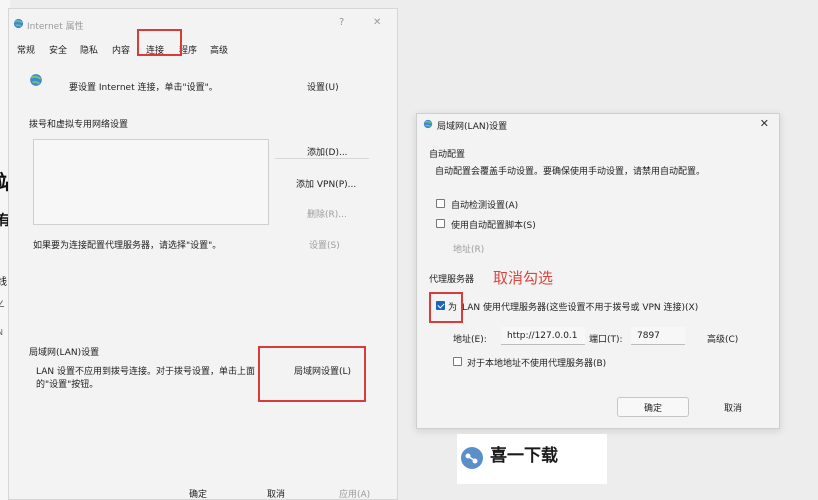 The width and height of the screenshot is (818, 500). What do you see at coordinates (446, 307) in the screenshot?
I see `proxy-checkbox-highlight` at bounding box center [446, 307].